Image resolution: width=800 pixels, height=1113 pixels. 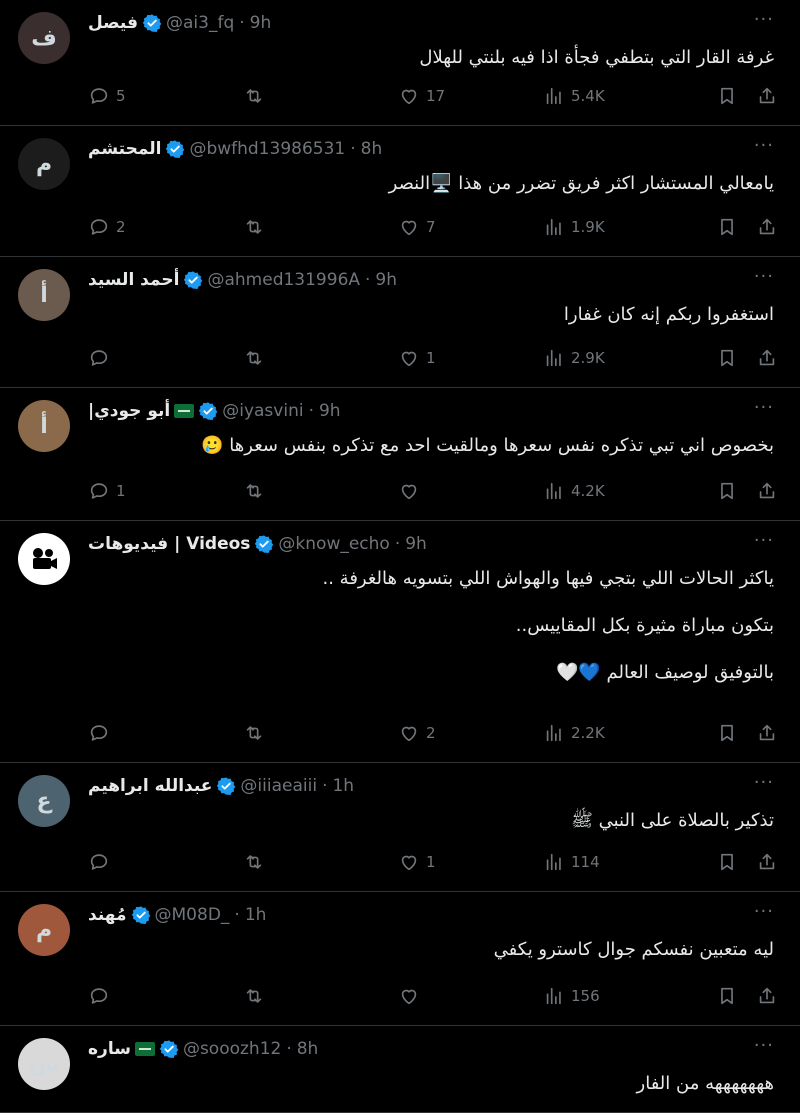 What do you see at coordinates (165, 96) in the screenshot?
I see `reply-button: 5` at bounding box center [165, 96].